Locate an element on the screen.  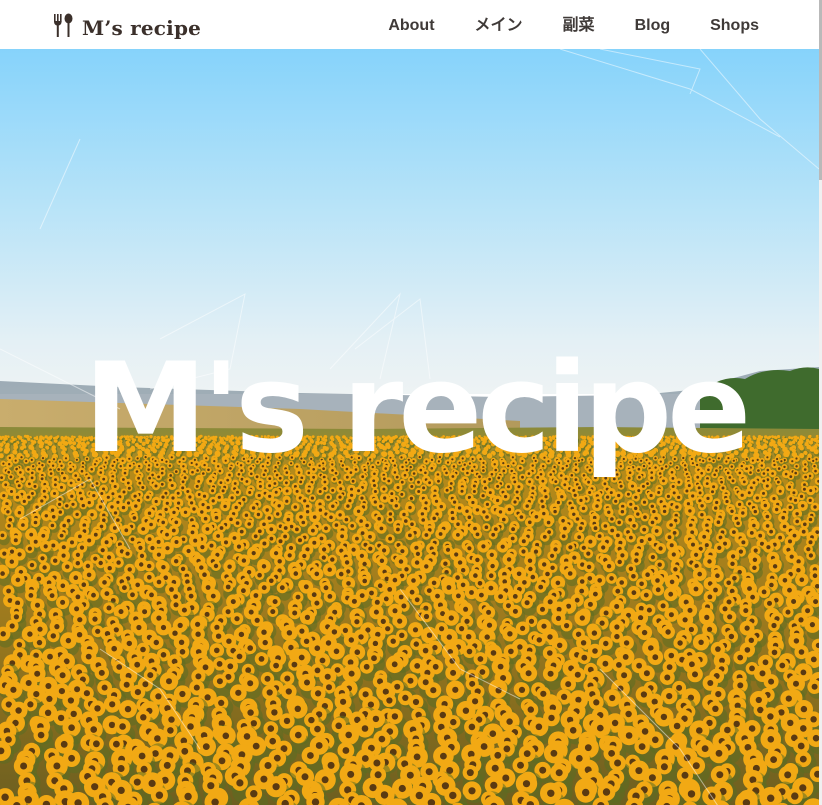
fork-spoon-icon is located at coordinates (63, 25).